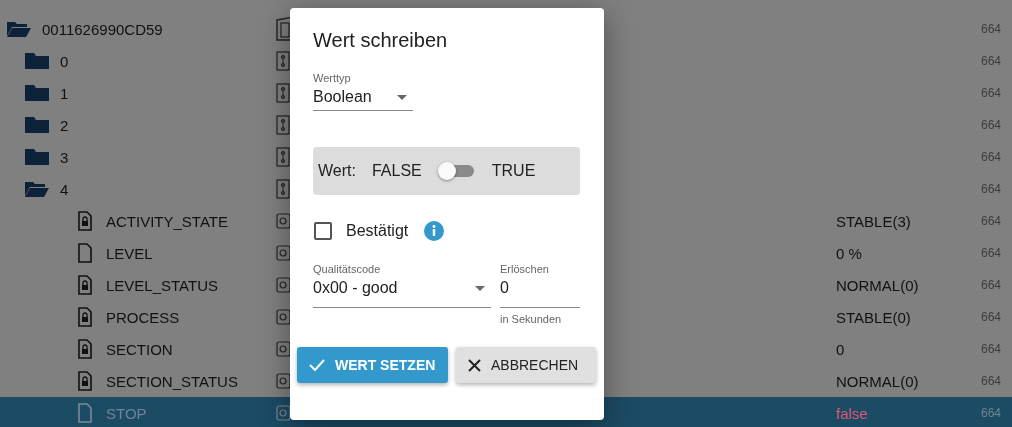 Image resolution: width=1012 pixels, height=427 pixels. I want to click on set-value-button: WERT SETZEN, so click(372, 365).